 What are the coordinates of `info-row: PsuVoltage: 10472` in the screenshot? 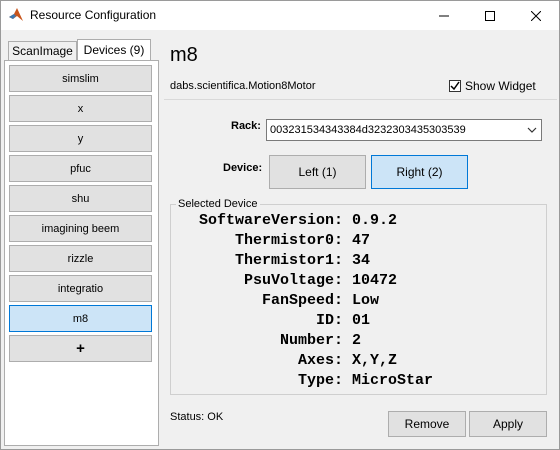 It's located at (307, 281).